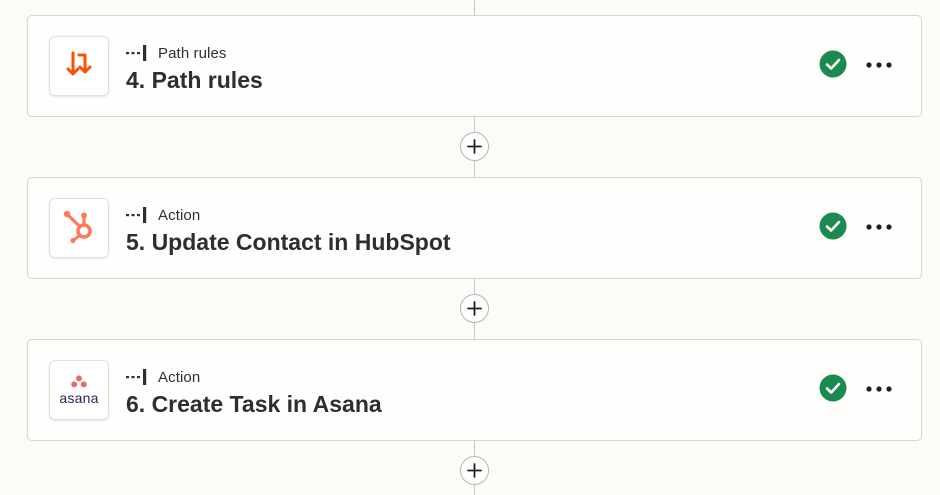 Image resolution: width=940 pixels, height=495 pixels. Describe the element at coordinates (194, 80) in the screenshot. I see `step-title: 4. Path rules` at that location.